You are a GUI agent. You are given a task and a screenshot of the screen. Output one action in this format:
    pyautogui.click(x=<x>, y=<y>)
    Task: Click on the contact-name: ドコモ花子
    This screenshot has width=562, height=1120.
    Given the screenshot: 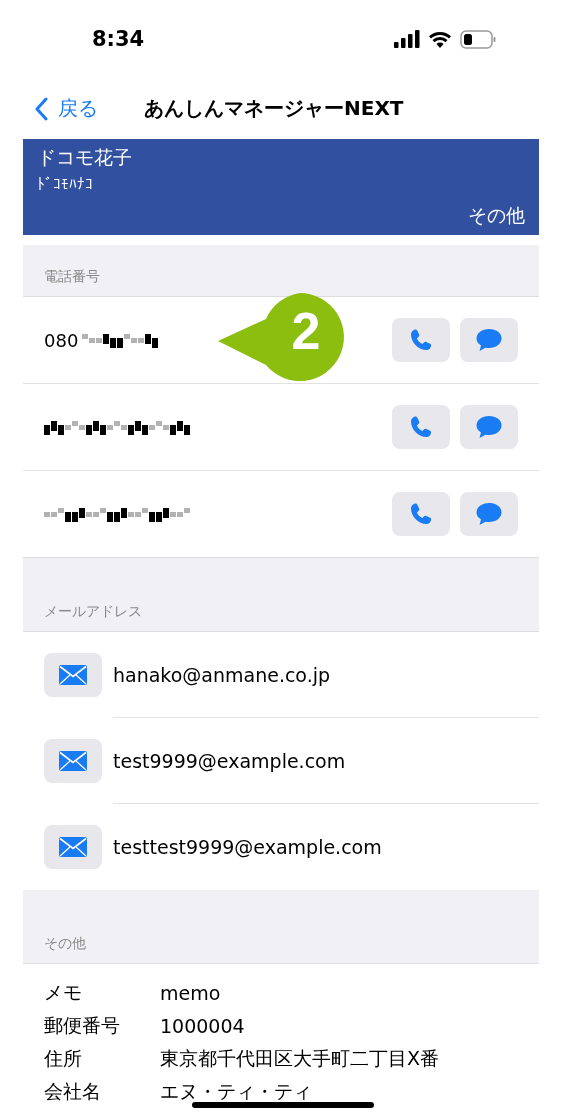 What is the action you would take?
    pyautogui.click(x=85, y=157)
    